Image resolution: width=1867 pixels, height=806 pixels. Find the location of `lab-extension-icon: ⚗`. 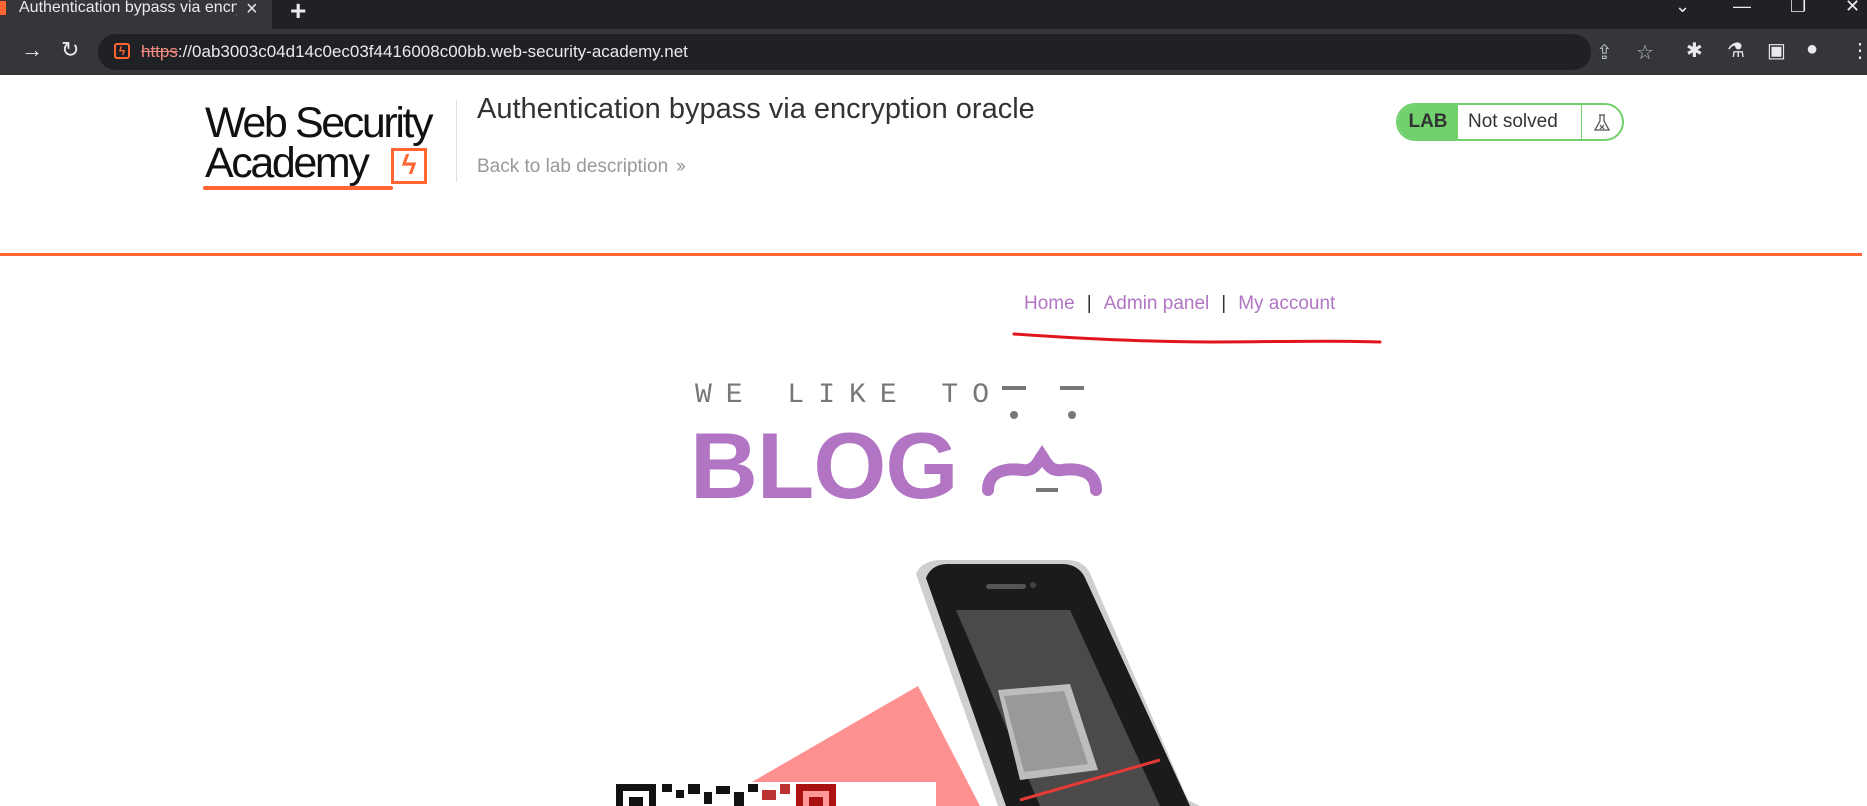

lab-extension-icon: ⚗ is located at coordinates (1736, 50).